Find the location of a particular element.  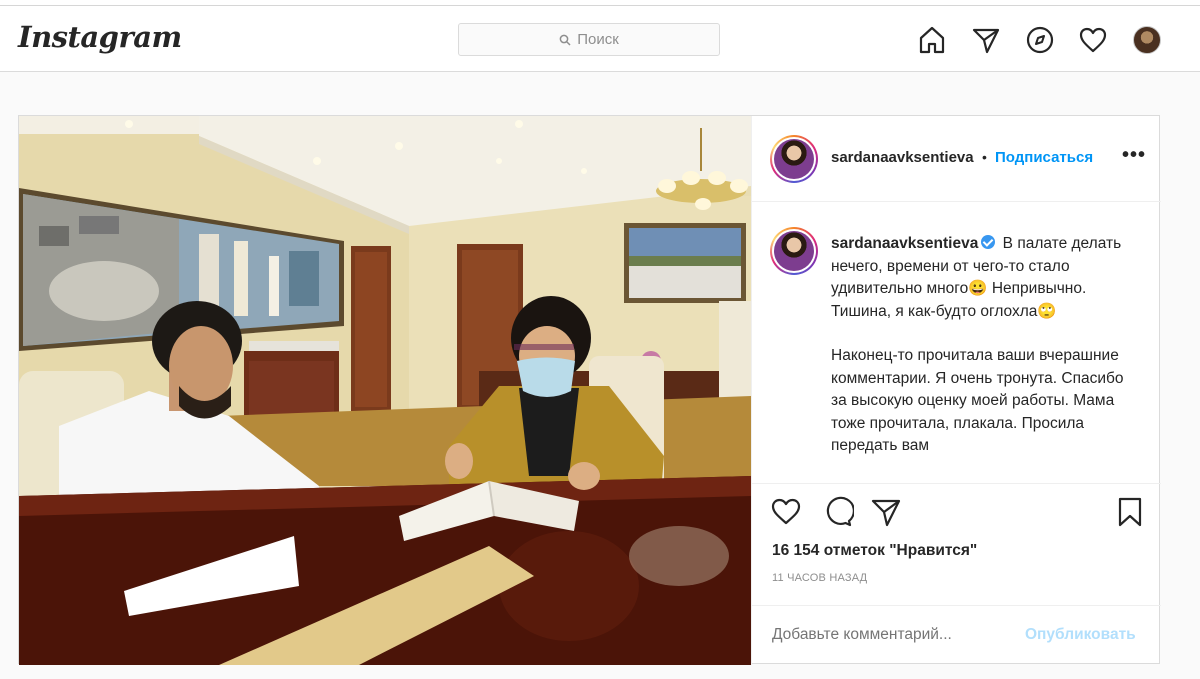

comment-bubble-icon is located at coordinates (838, 512).